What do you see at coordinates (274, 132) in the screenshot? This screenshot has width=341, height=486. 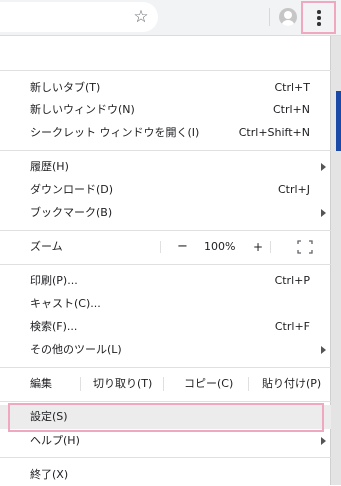 I see `menu-item-shortcut: Ctrl+Shift+N` at bounding box center [274, 132].